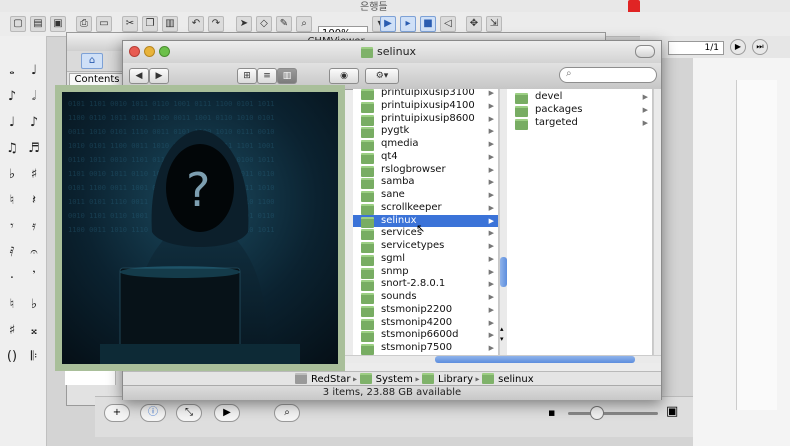  What do you see at coordinates (149, 51) in the screenshot?
I see `minimize-button` at bounding box center [149, 51].